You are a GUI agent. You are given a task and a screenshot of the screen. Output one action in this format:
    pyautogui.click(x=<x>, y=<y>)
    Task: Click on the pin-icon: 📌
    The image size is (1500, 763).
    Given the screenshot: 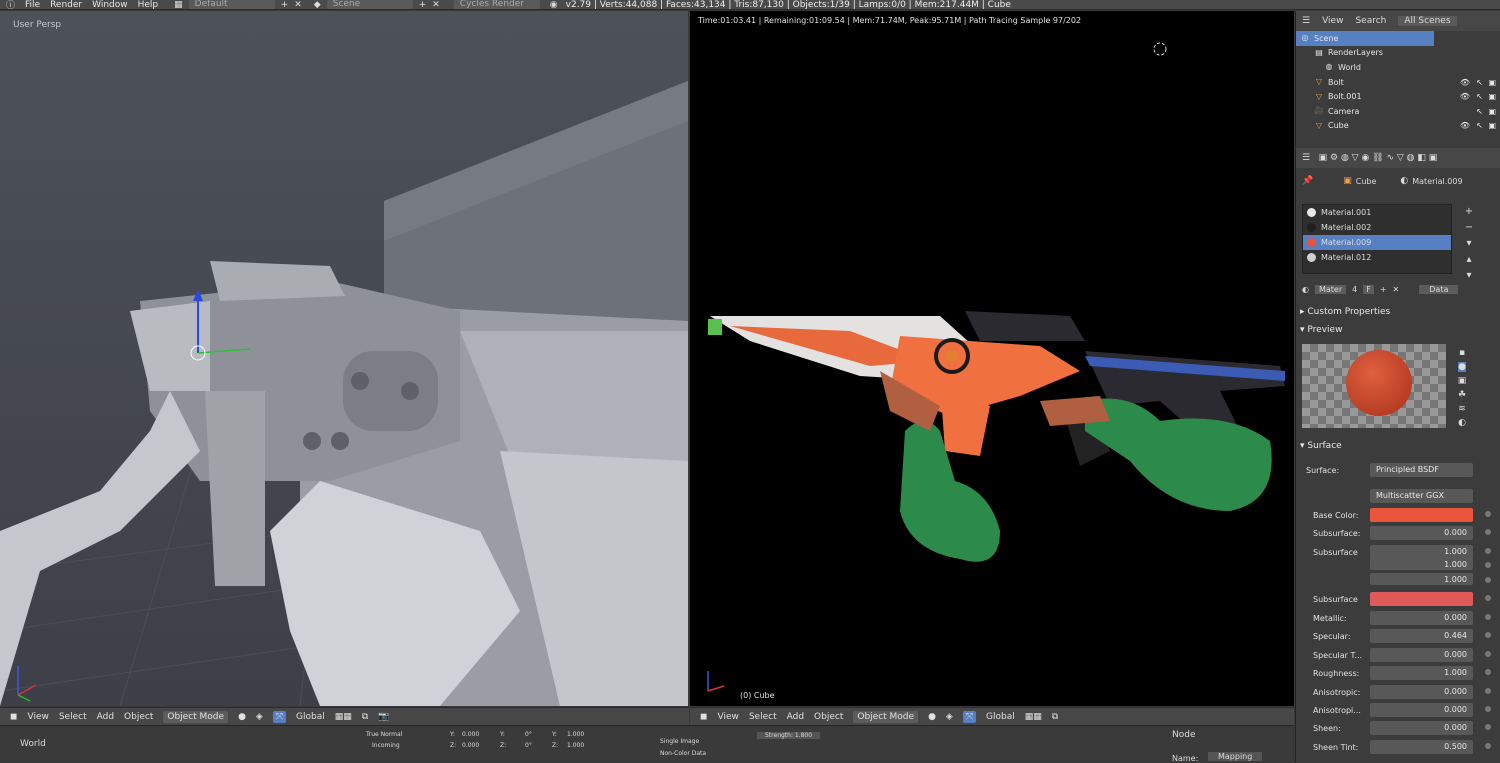 What is the action you would take?
    pyautogui.click(x=1307, y=181)
    